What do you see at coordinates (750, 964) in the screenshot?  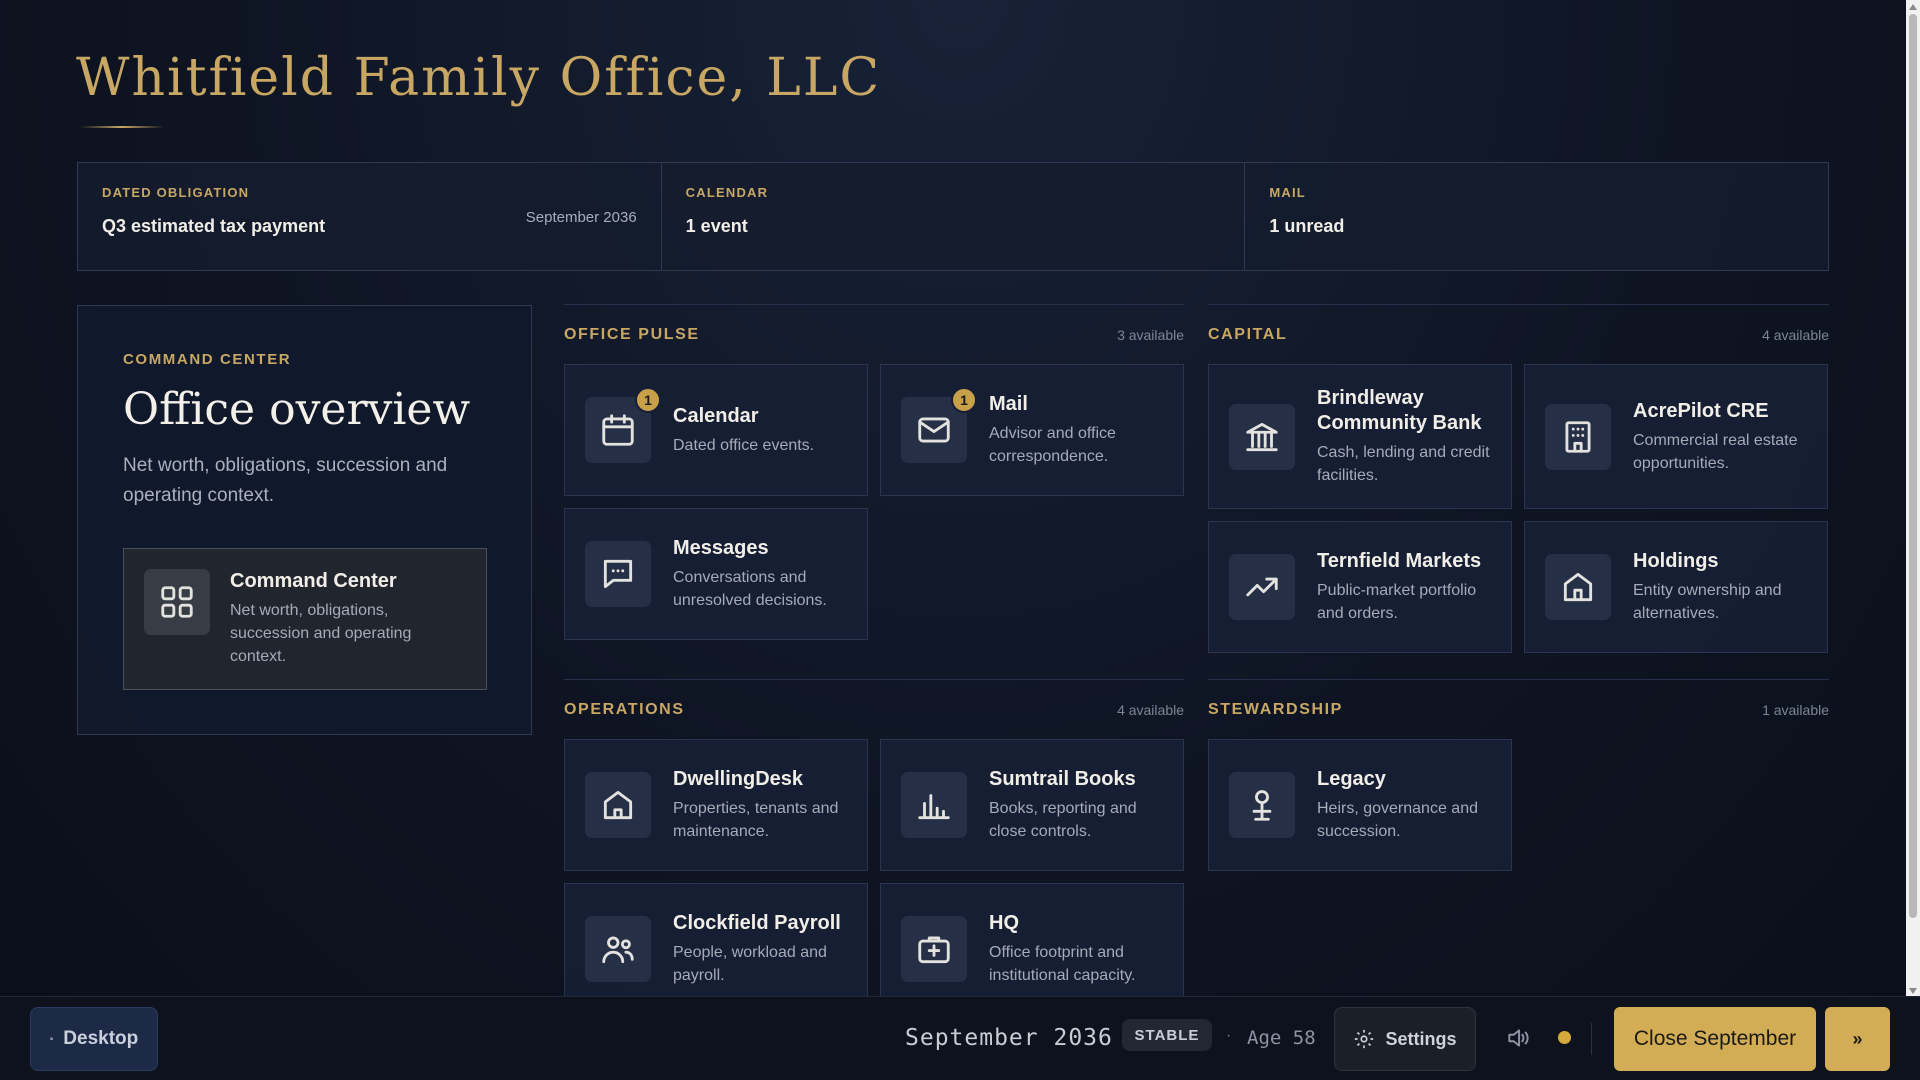 I see `tile-description: People, workload and payroll.` at bounding box center [750, 964].